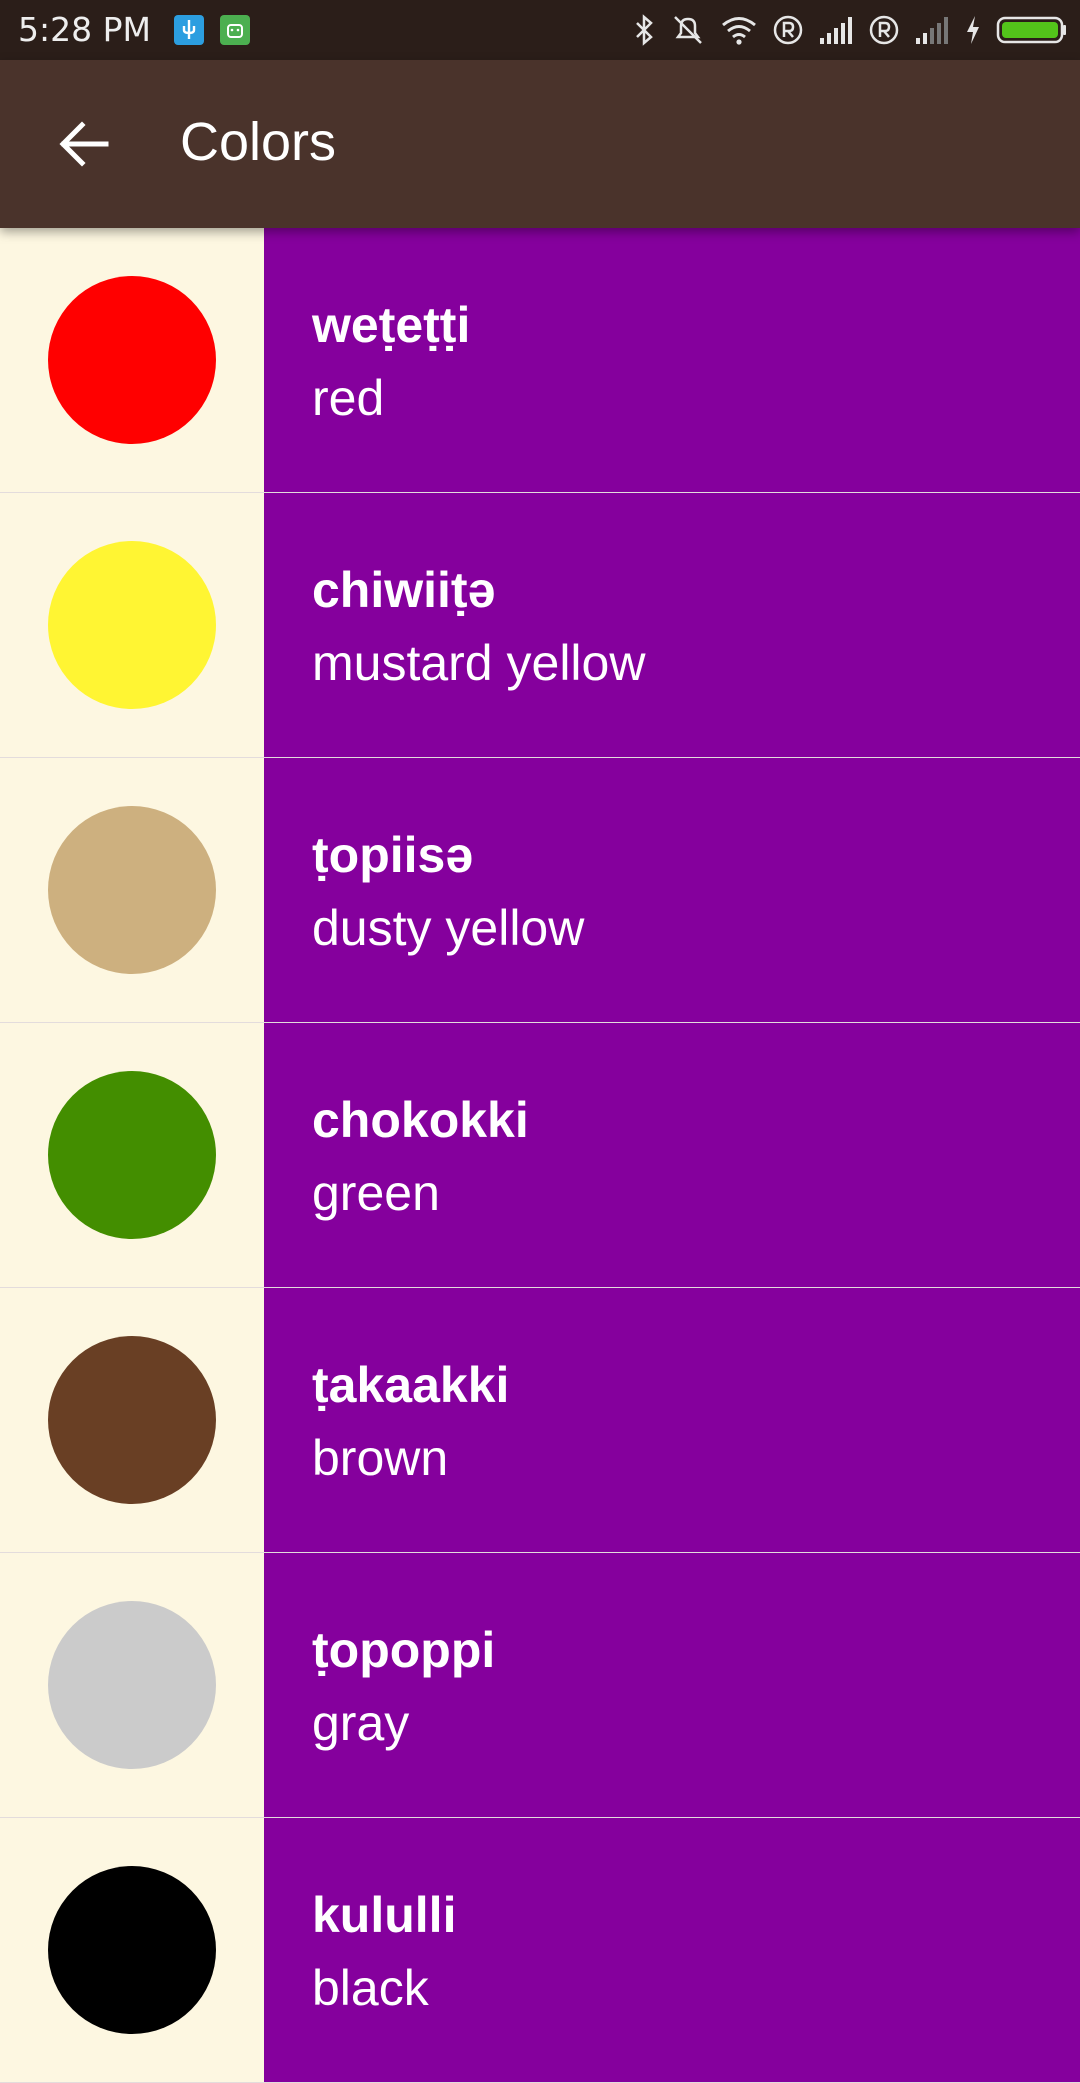 This screenshot has height=2083, width=1080. What do you see at coordinates (84, 29) in the screenshot?
I see `status-time: 5:28 PM` at bounding box center [84, 29].